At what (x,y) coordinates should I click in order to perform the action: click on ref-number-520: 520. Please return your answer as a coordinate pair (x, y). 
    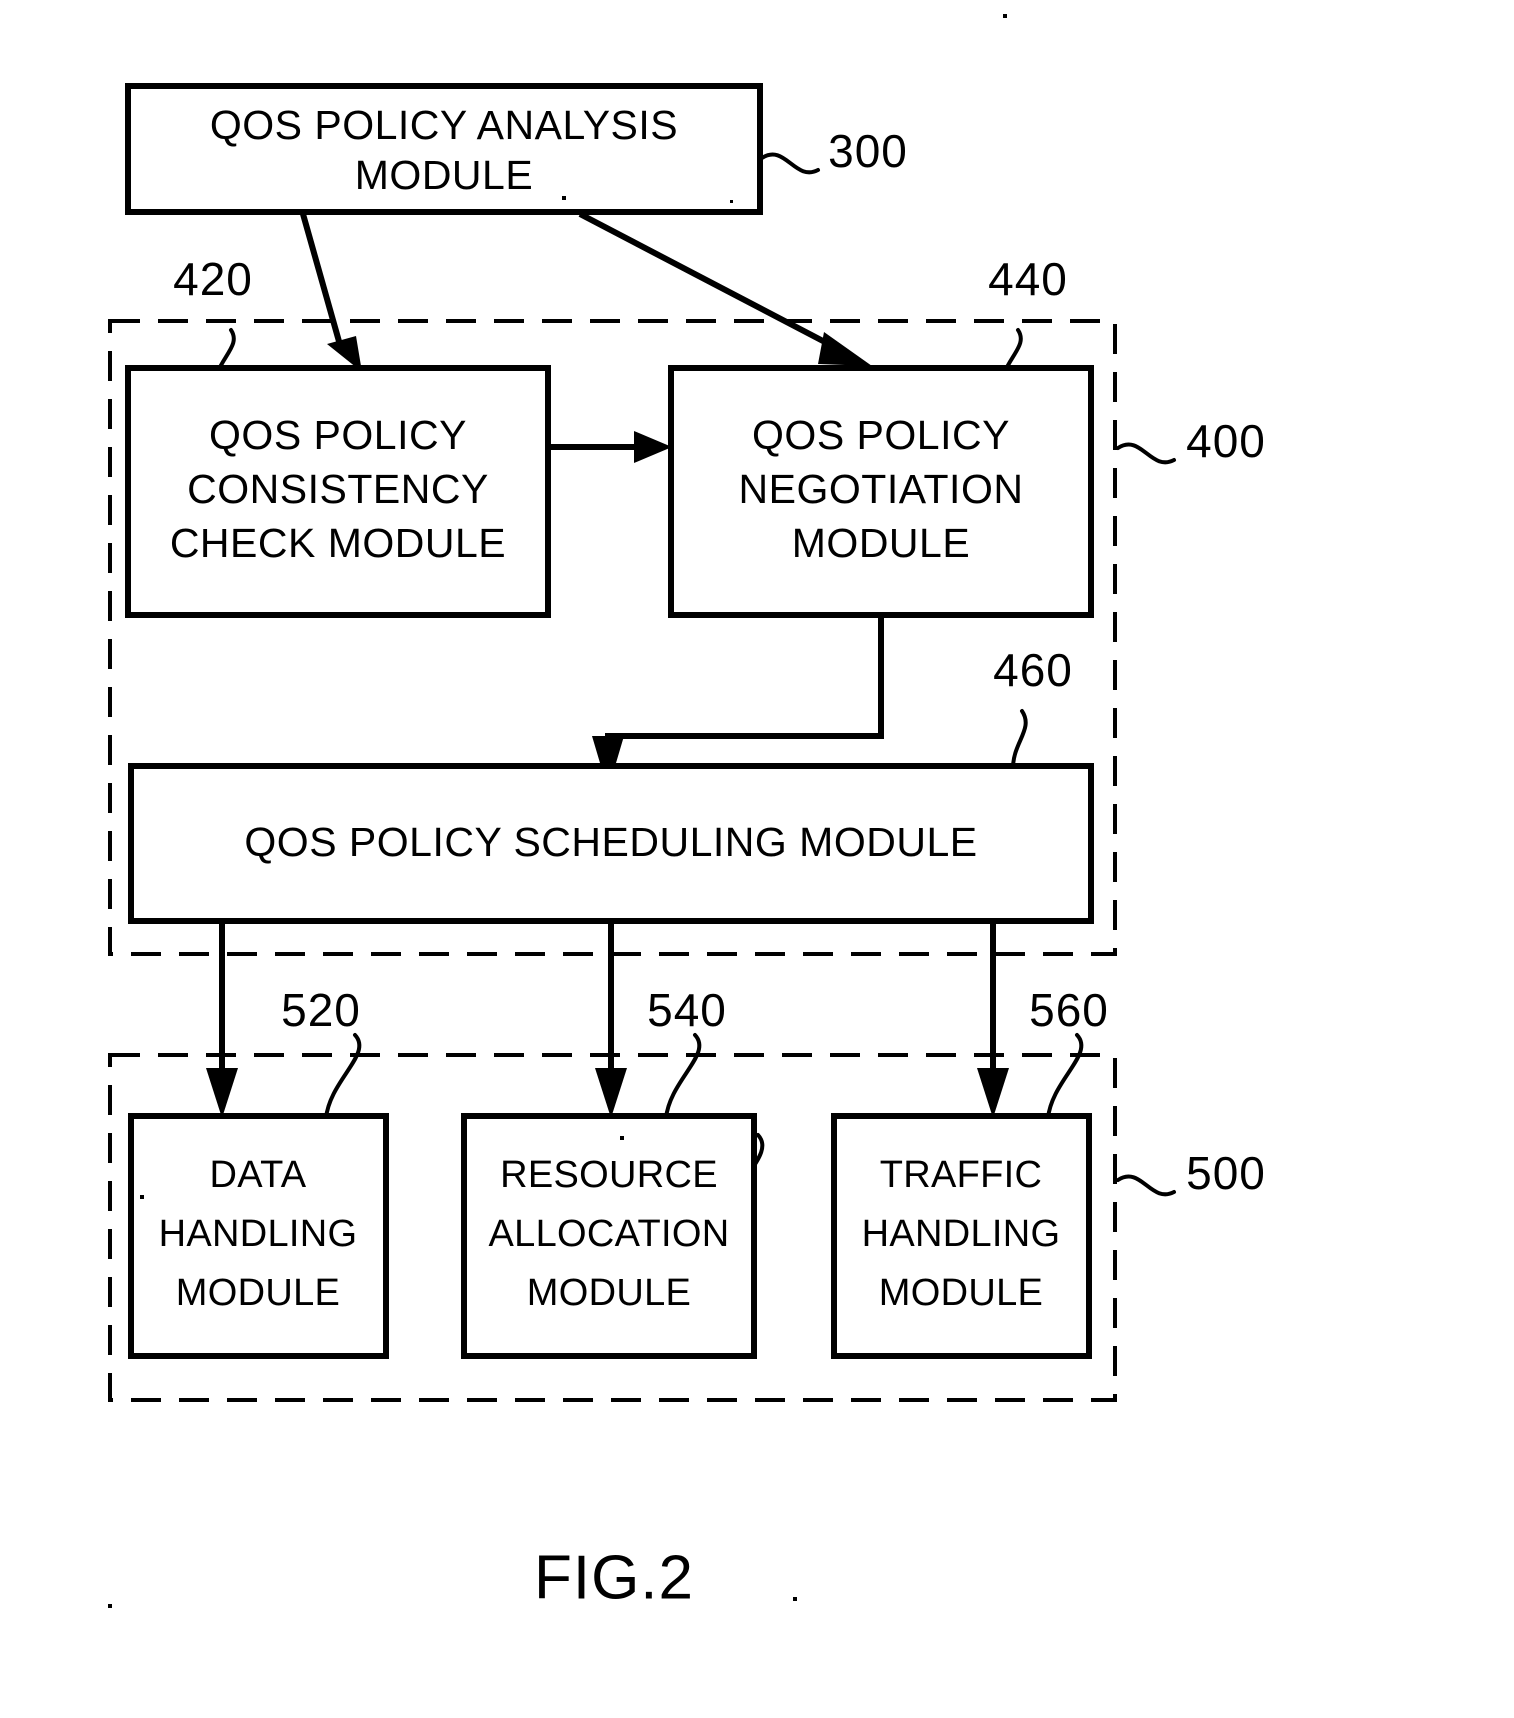
    Looking at the image, I should click on (321, 1010).